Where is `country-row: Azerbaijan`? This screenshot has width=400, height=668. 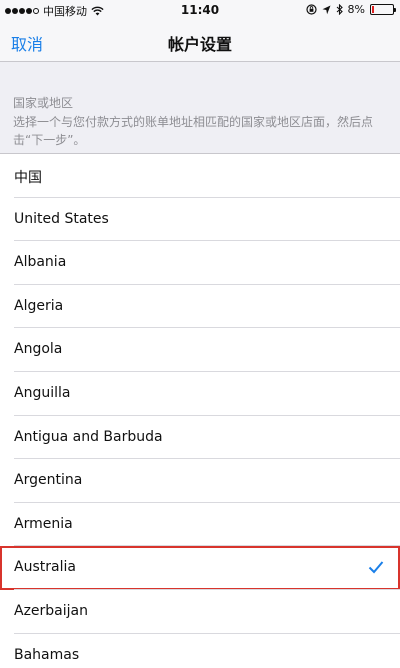
country-row: Azerbaijan is located at coordinates (200, 611).